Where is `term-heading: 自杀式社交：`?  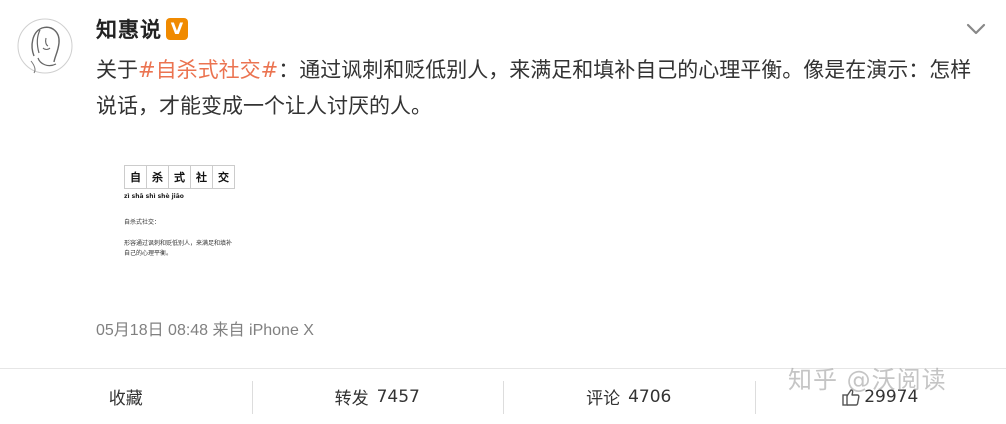 term-heading: 自杀式社交： is located at coordinates (142, 221).